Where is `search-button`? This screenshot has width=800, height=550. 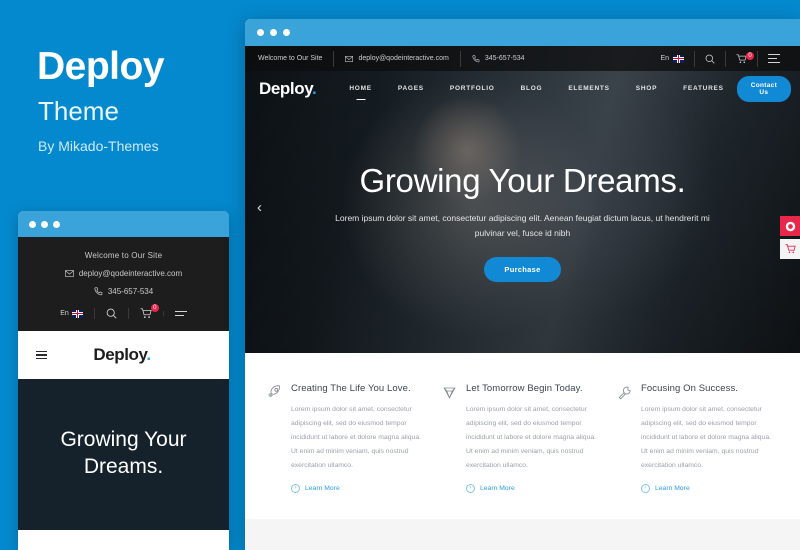 search-button is located at coordinates (709, 58).